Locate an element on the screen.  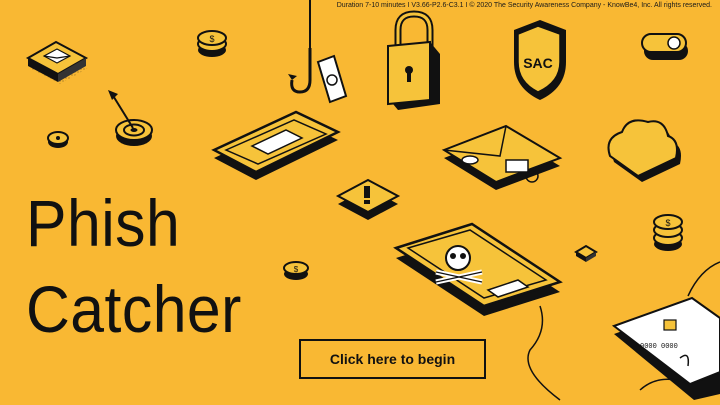
padlock-icon is located at coordinates (413, 60).